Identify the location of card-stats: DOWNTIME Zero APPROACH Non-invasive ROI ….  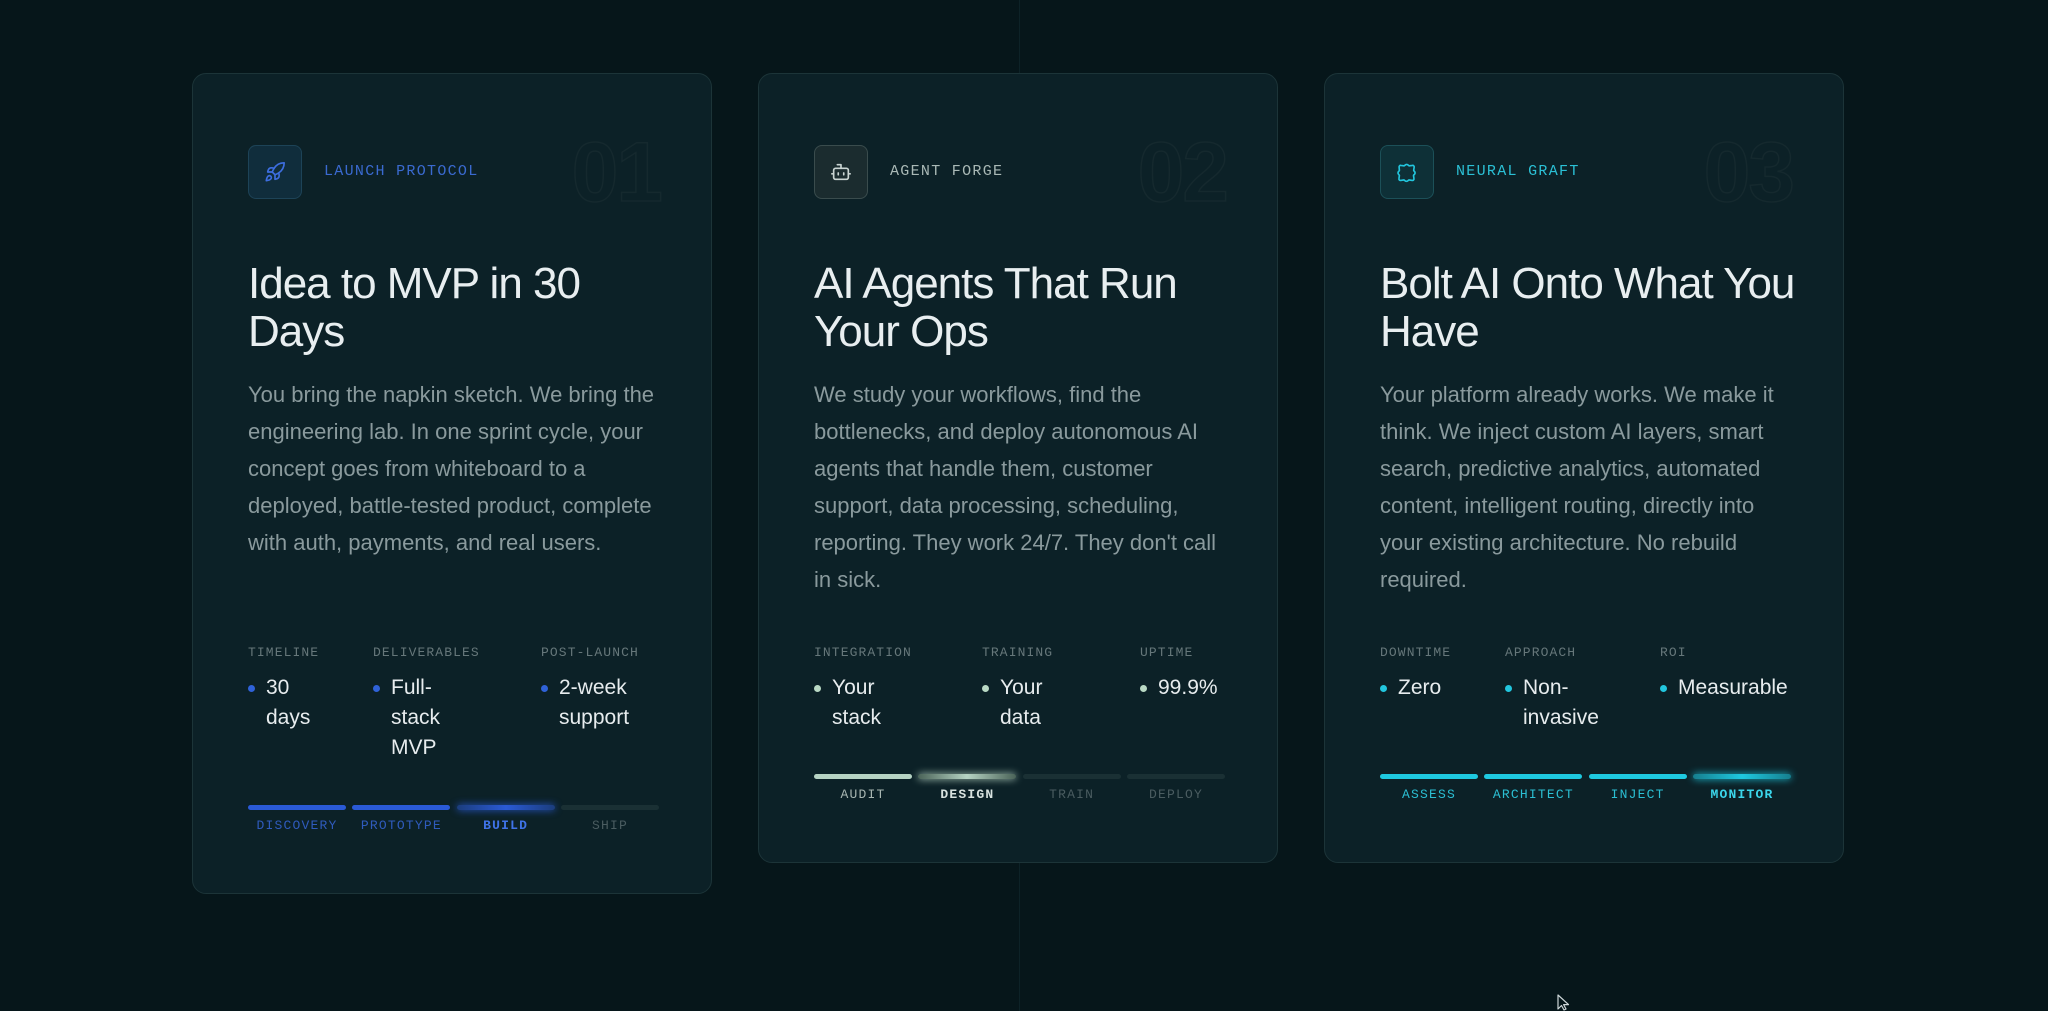
(1590, 689).